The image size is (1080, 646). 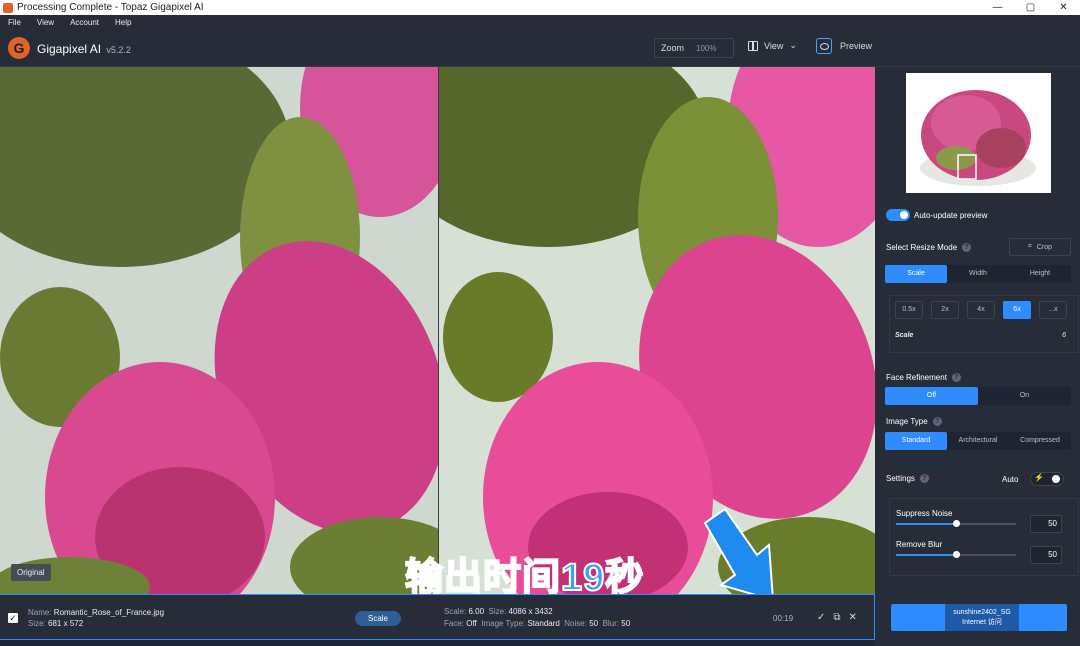 I want to click on out-size-value: 4086 x 3432, so click(x=530, y=611).